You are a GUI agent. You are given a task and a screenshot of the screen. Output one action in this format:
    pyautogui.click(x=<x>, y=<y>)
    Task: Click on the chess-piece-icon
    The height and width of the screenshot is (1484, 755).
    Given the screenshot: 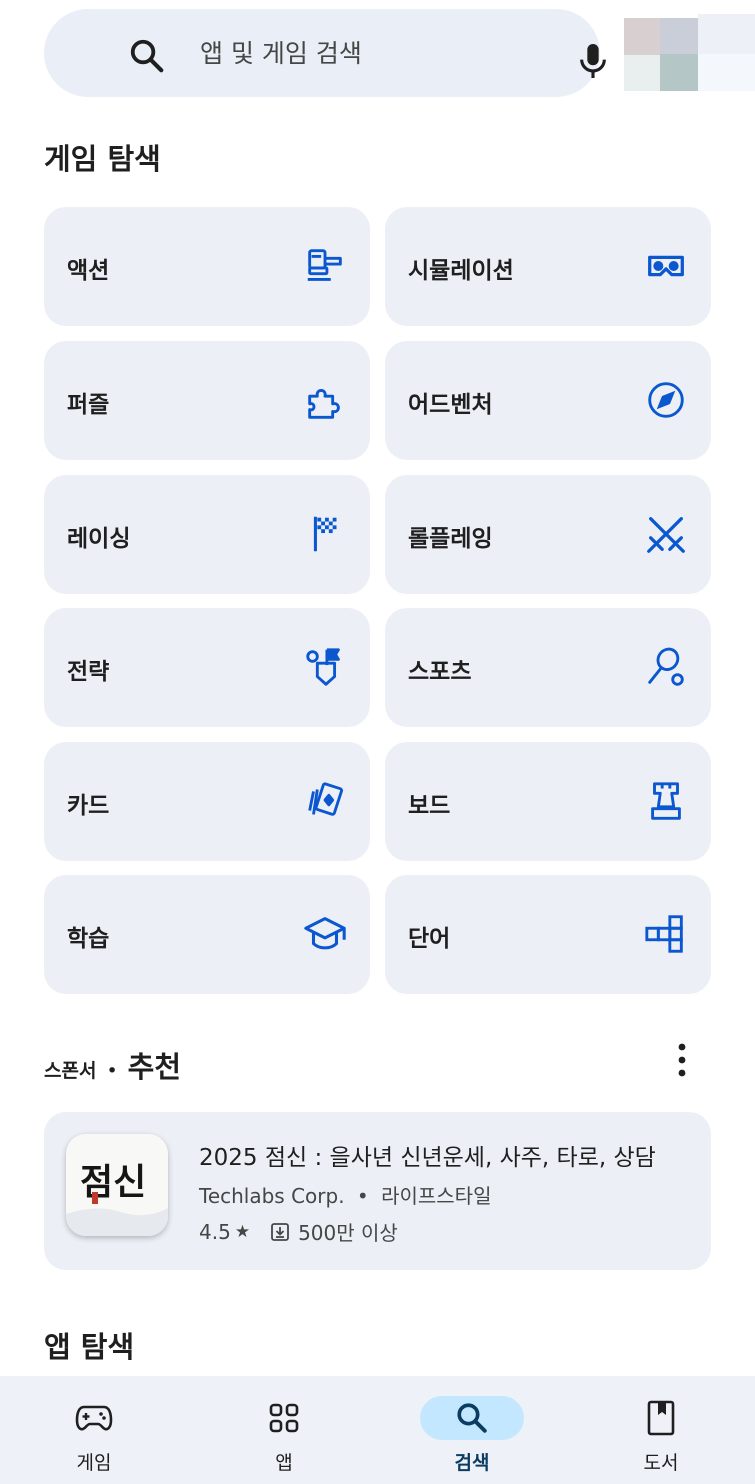 What is the action you would take?
    pyautogui.click(x=666, y=801)
    